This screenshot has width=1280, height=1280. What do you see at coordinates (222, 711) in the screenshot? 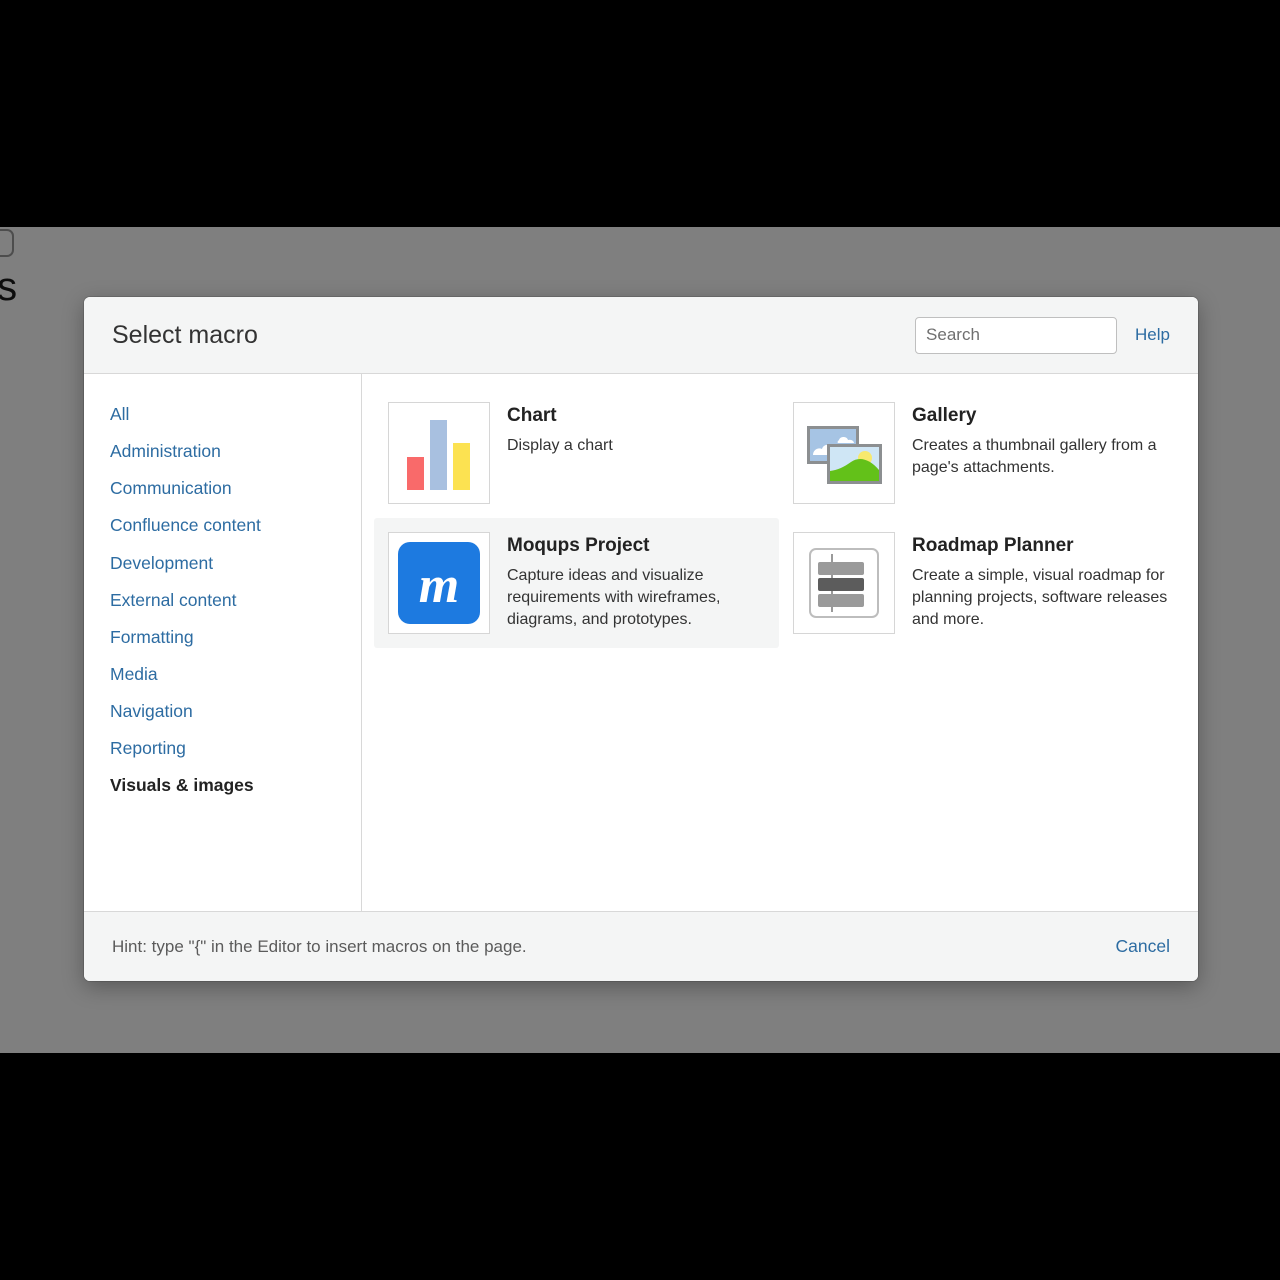
I see `category-item-navigation: Navigation` at bounding box center [222, 711].